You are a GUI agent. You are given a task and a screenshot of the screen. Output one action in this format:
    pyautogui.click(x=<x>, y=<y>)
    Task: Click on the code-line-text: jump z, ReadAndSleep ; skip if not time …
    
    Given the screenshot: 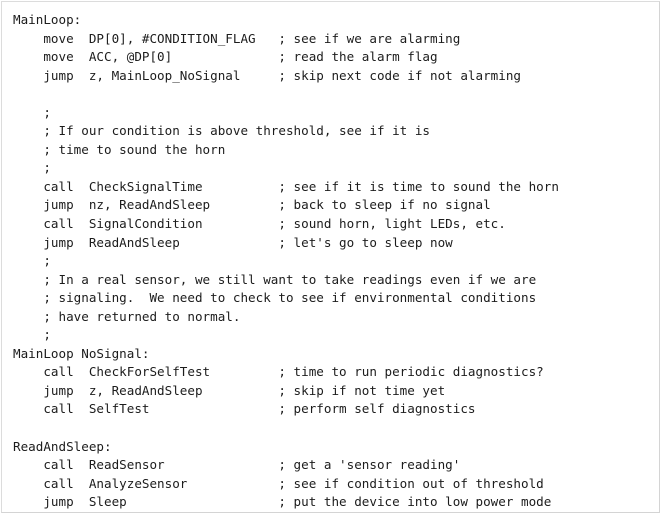 What is the action you would take?
    pyautogui.click(x=229, y=390)
    